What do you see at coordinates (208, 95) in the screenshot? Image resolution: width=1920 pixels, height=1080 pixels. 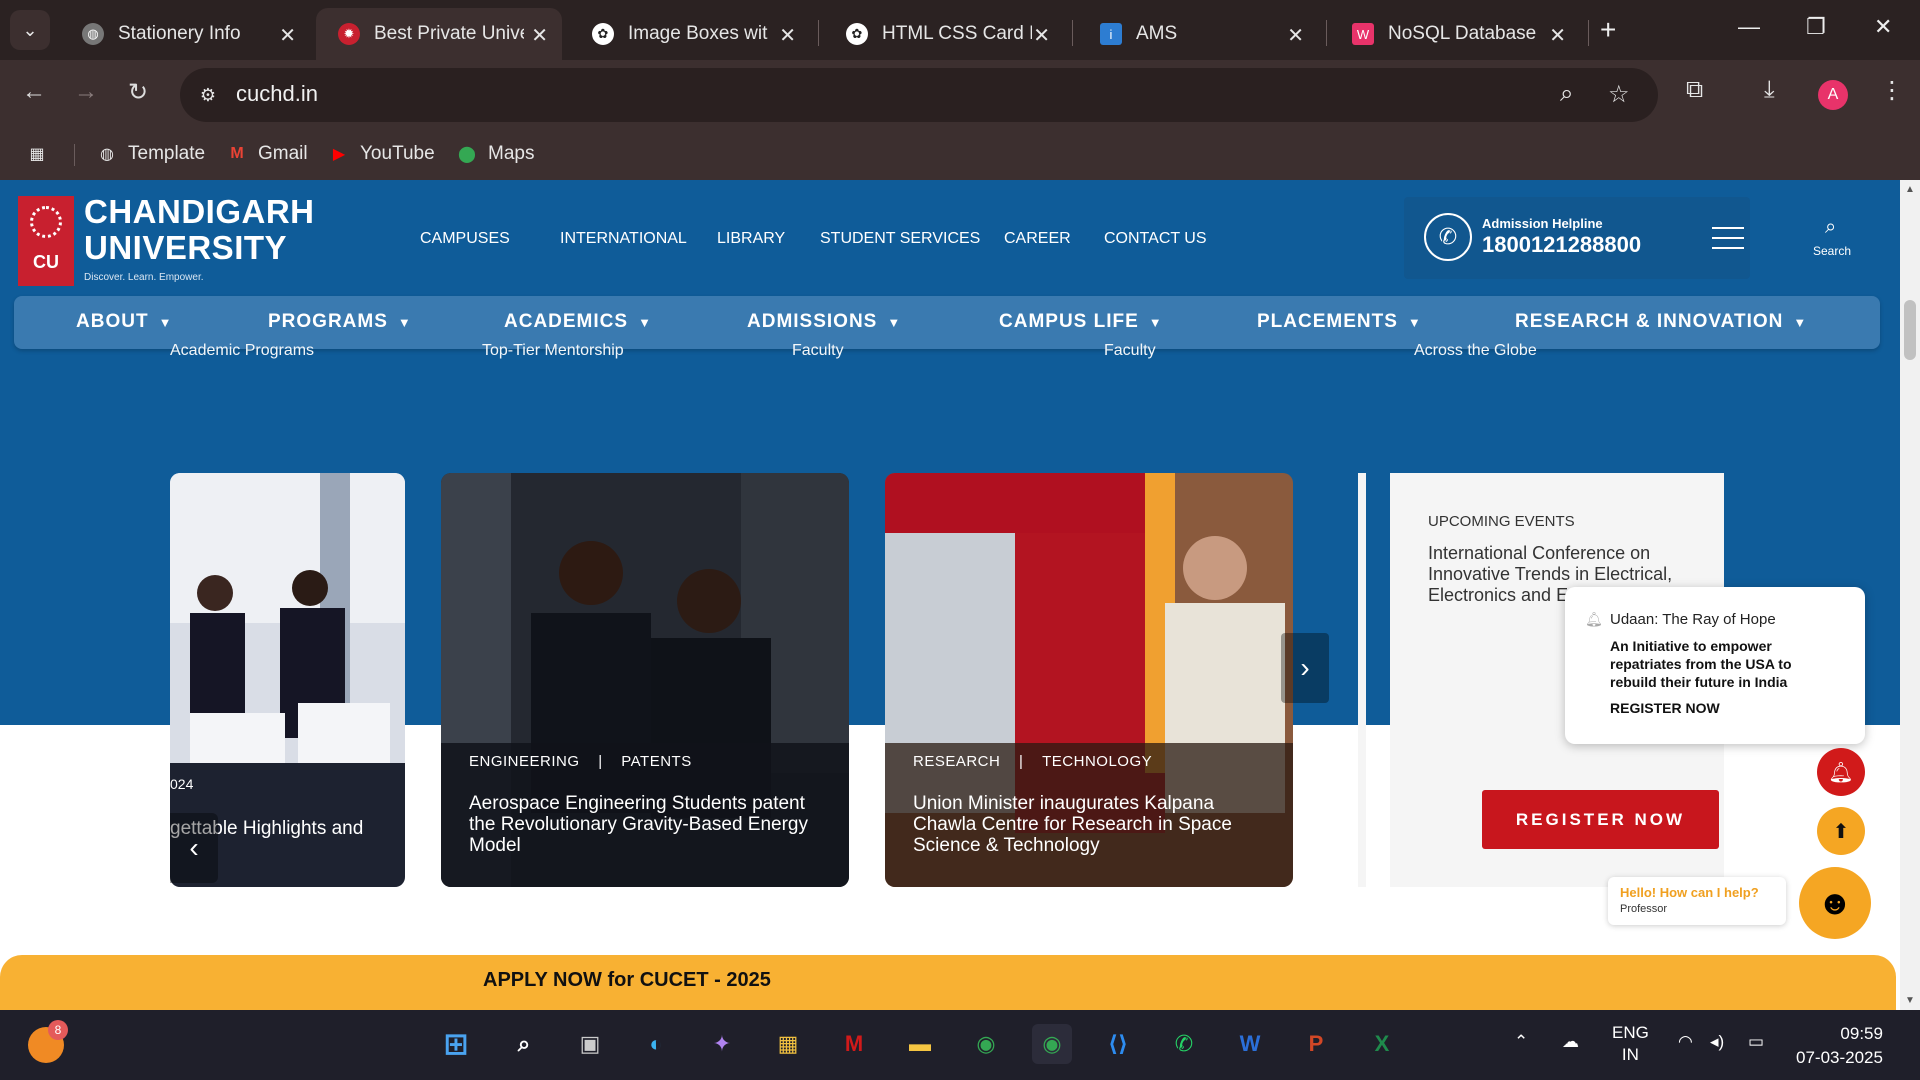 I see `site-info-icon: ⚙` at bounding box center [208, 95].